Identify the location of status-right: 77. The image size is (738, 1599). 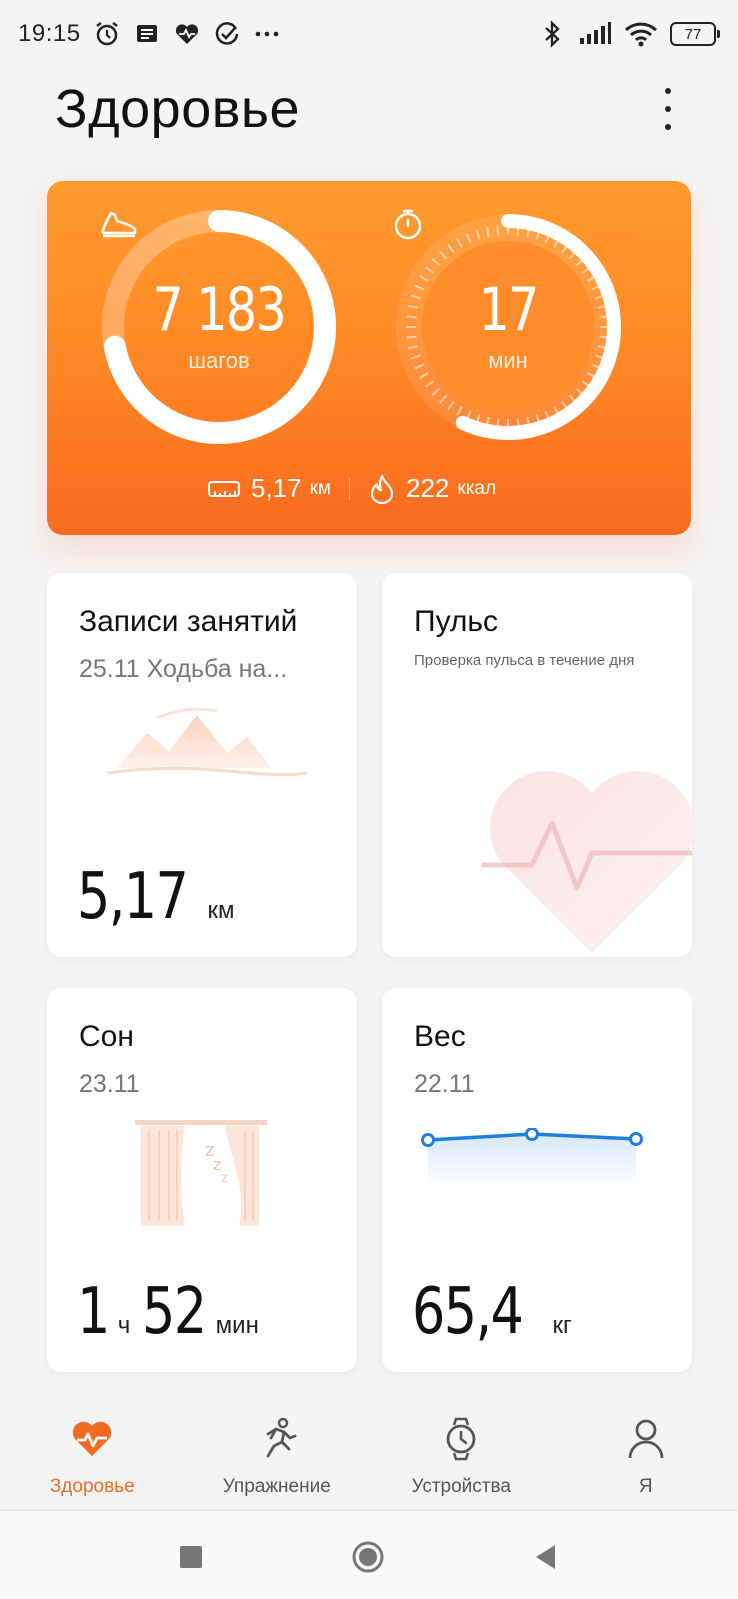
(629, 34).